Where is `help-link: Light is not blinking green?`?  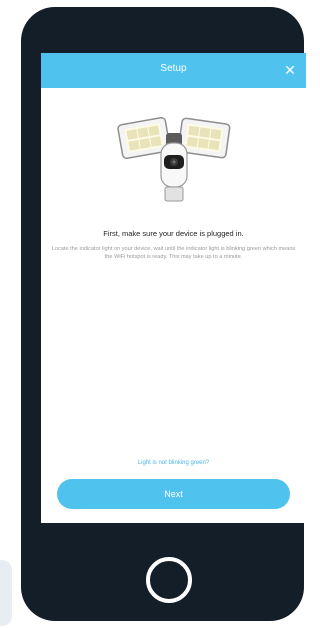
help-link: Light is not blinking green? is located at coordinates (173, 463).